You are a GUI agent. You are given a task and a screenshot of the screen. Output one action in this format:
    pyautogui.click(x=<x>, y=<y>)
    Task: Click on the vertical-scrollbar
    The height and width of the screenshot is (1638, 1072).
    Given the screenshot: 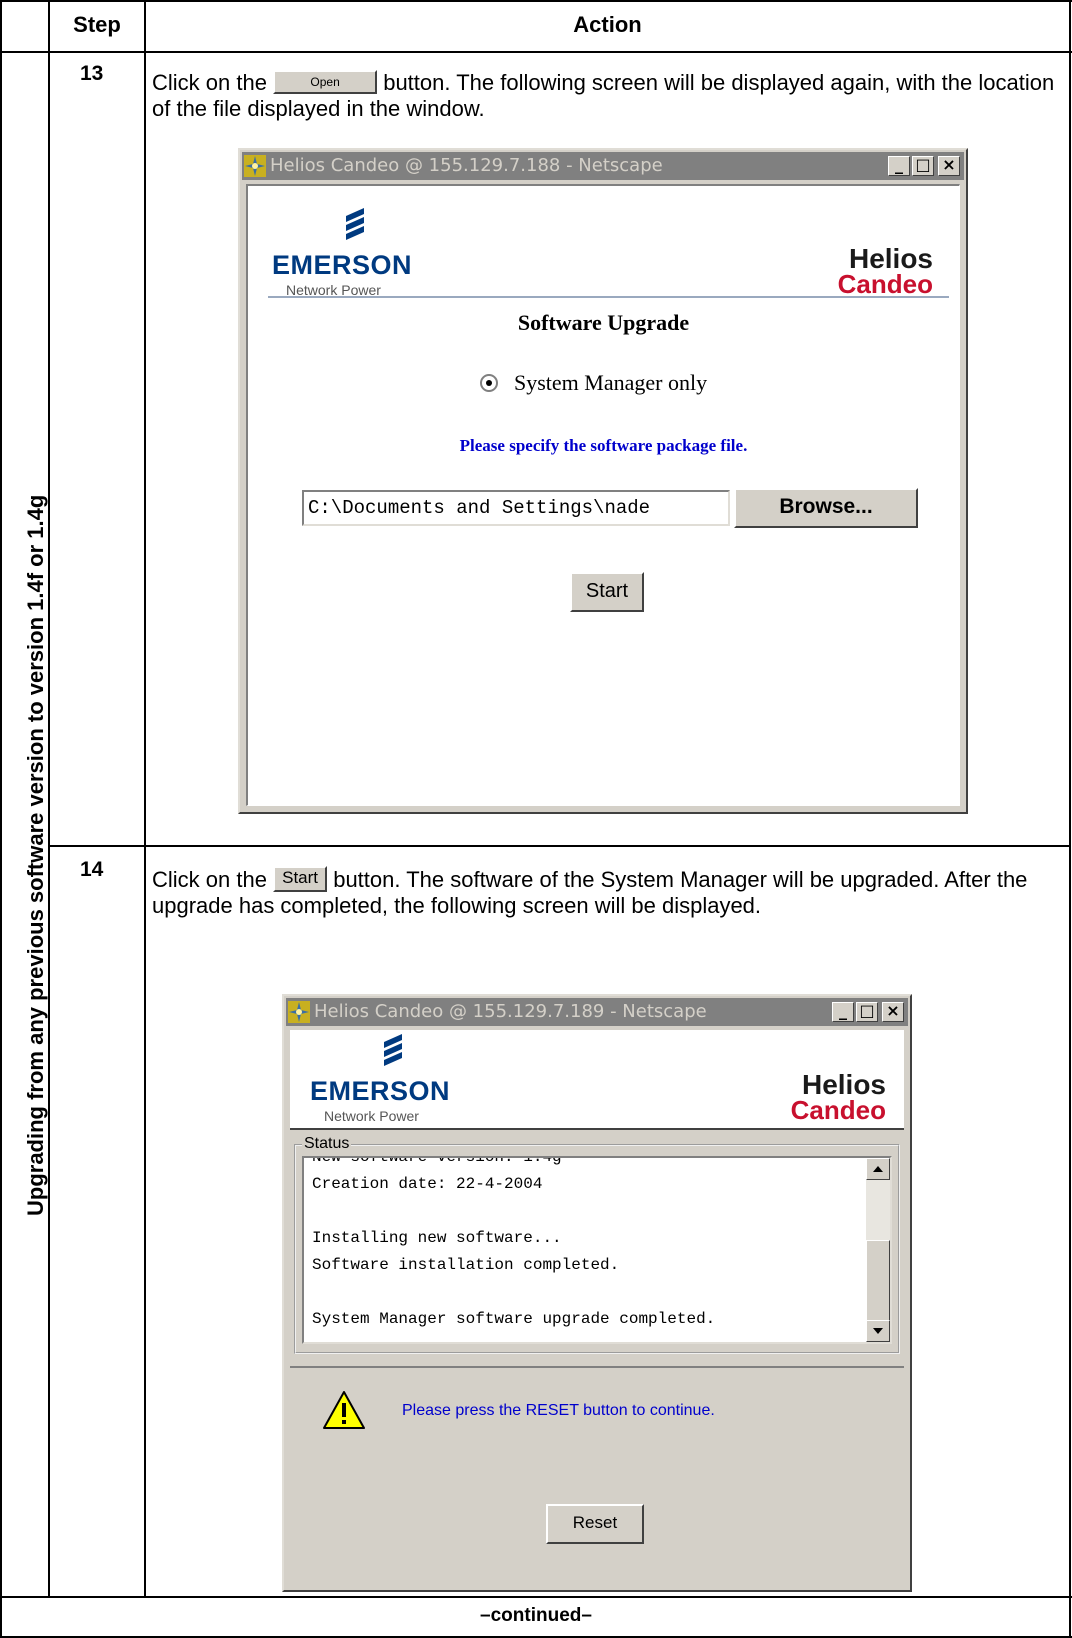 What is the action you would take?
    pyautogui.click(x=878, y=1250)
    